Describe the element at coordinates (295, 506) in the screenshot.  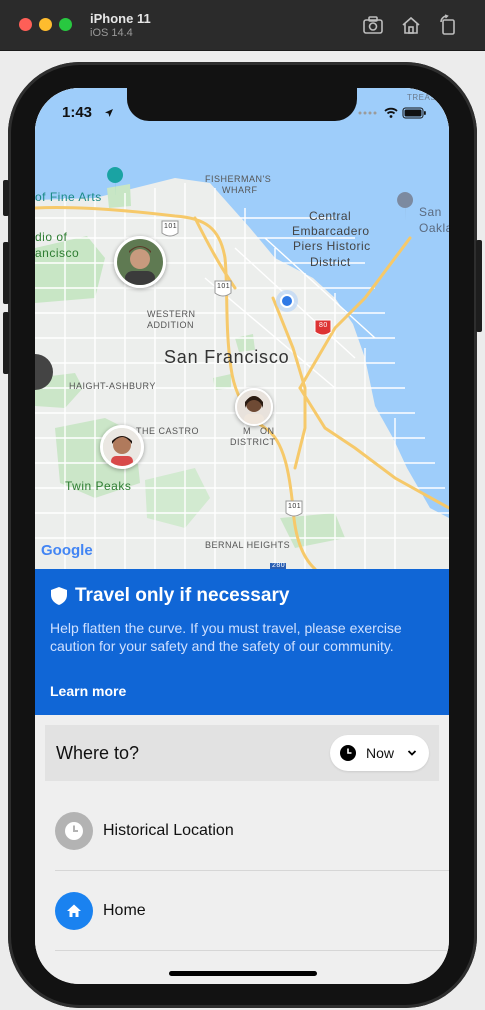
I see `highway-101-label-c: 101` at that location.